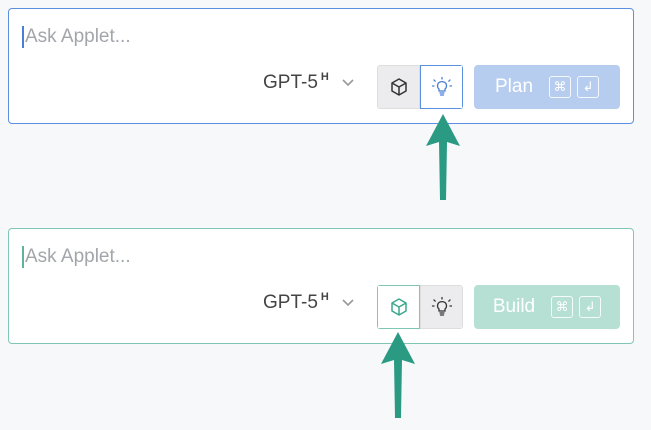 The width and height of the screenshot is (651, 430). Describe the element at coordinates (514, 306) in the screenshot. I see `build-button-label: Build` at that location.